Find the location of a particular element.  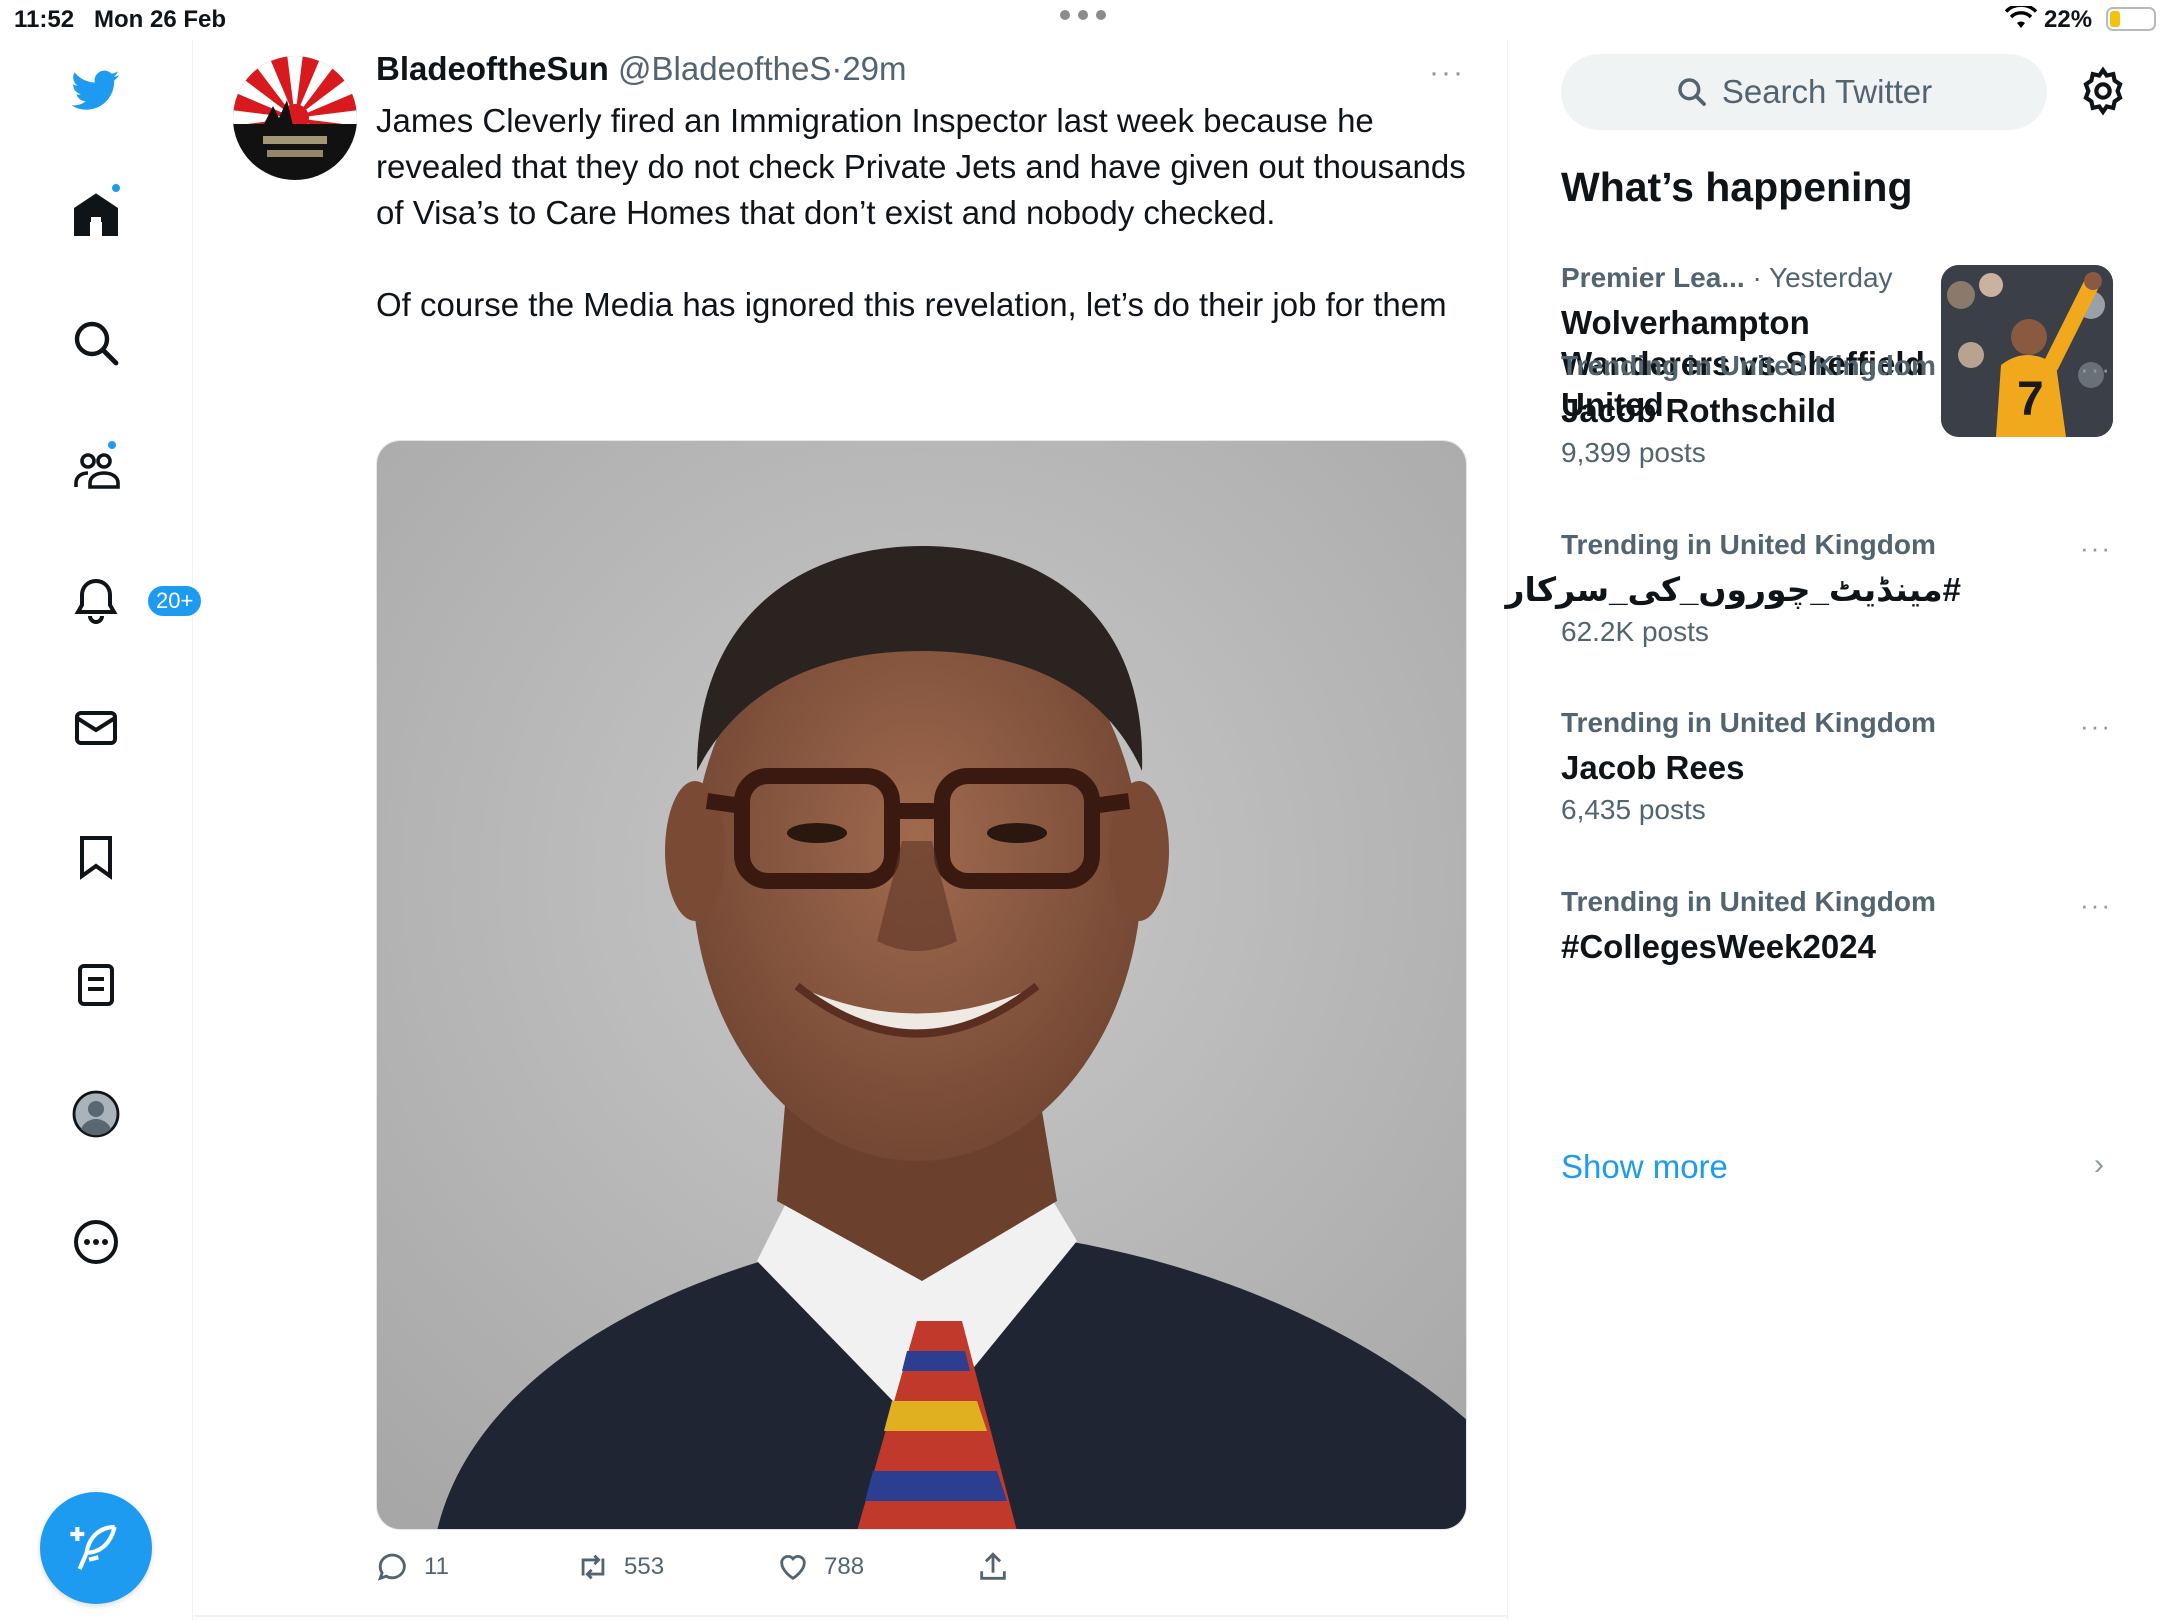

communities-icon is located at coordinates (96, 471).